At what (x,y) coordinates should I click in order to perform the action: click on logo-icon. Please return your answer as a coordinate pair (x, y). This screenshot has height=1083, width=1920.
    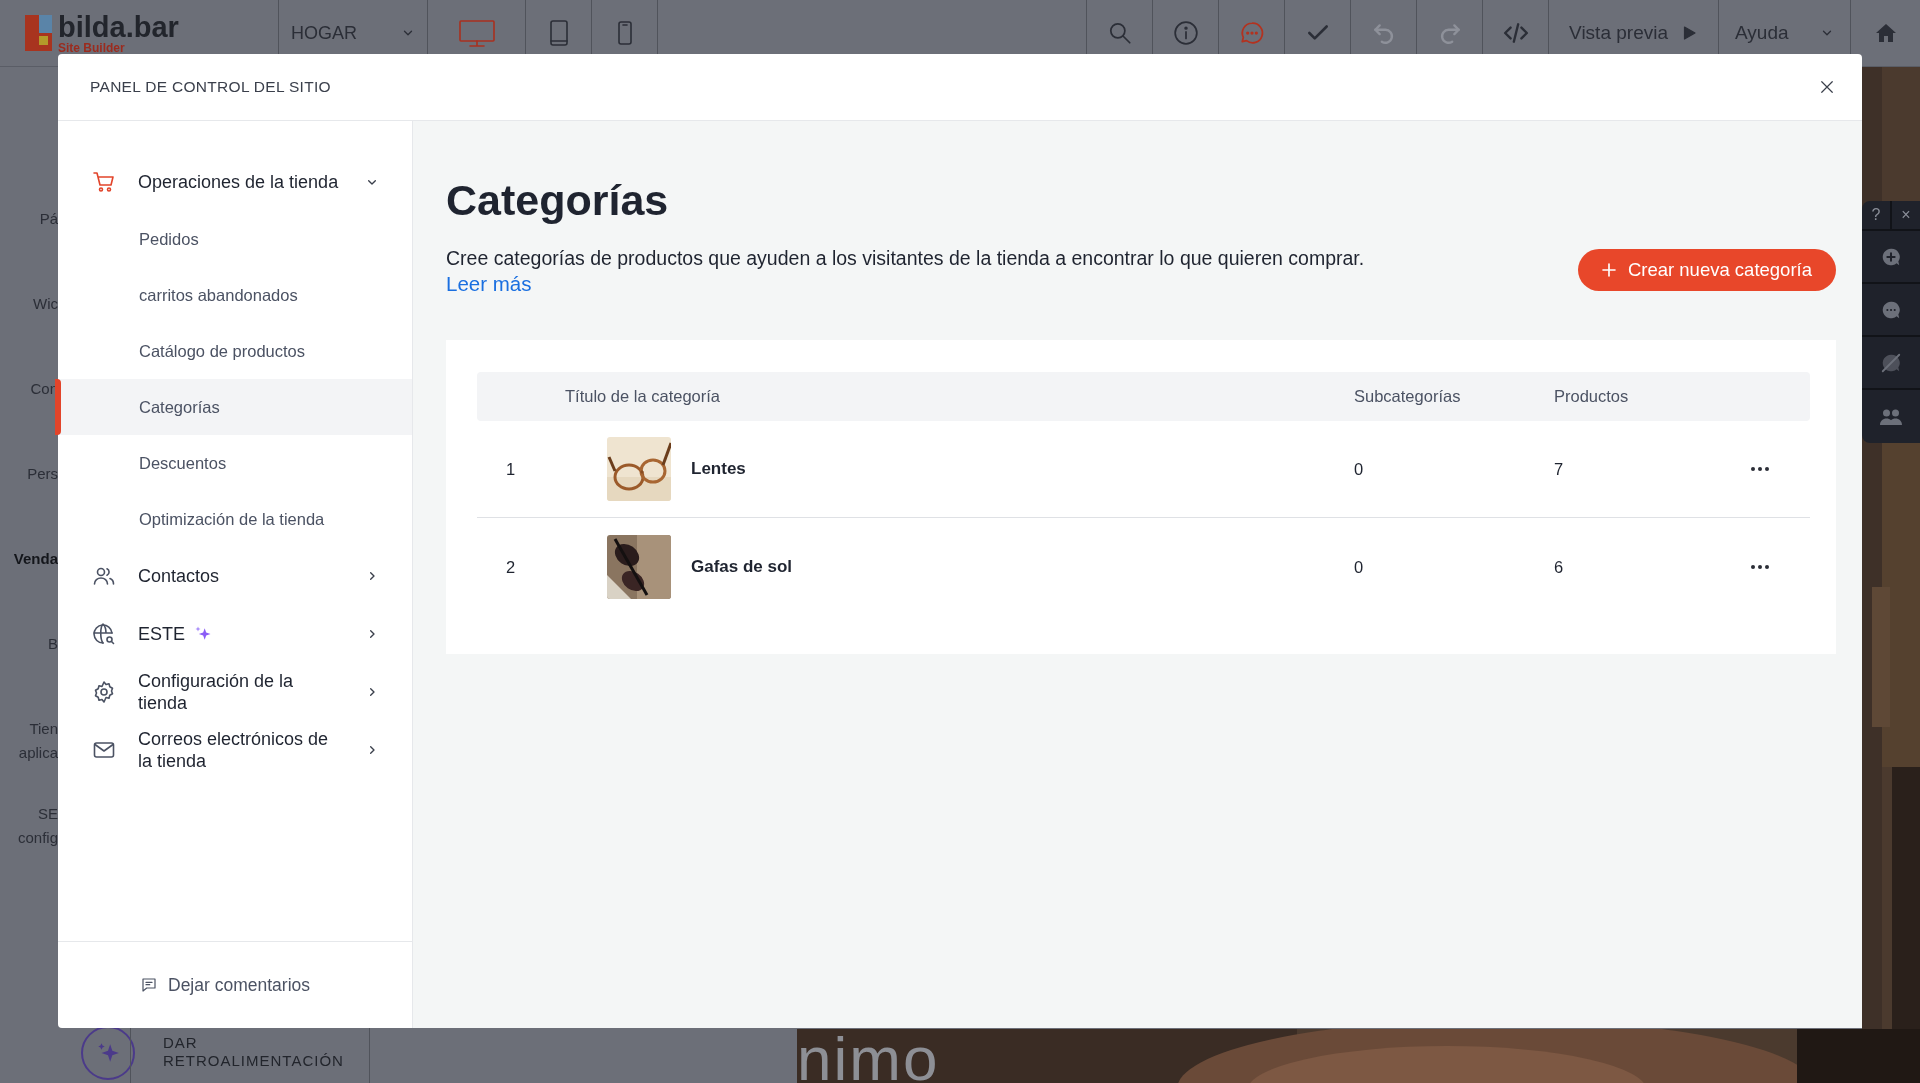
    Looking at the image, I should click on (38, 33).